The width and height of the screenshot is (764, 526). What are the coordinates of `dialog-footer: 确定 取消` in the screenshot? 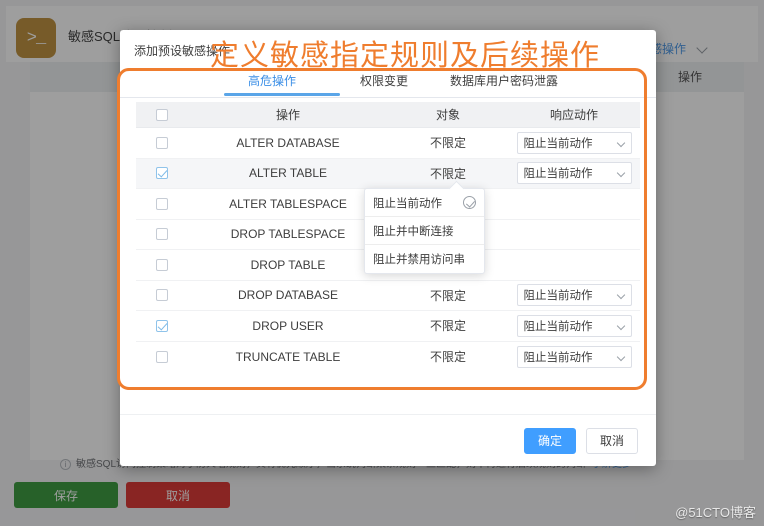 It's located at (388, 440).